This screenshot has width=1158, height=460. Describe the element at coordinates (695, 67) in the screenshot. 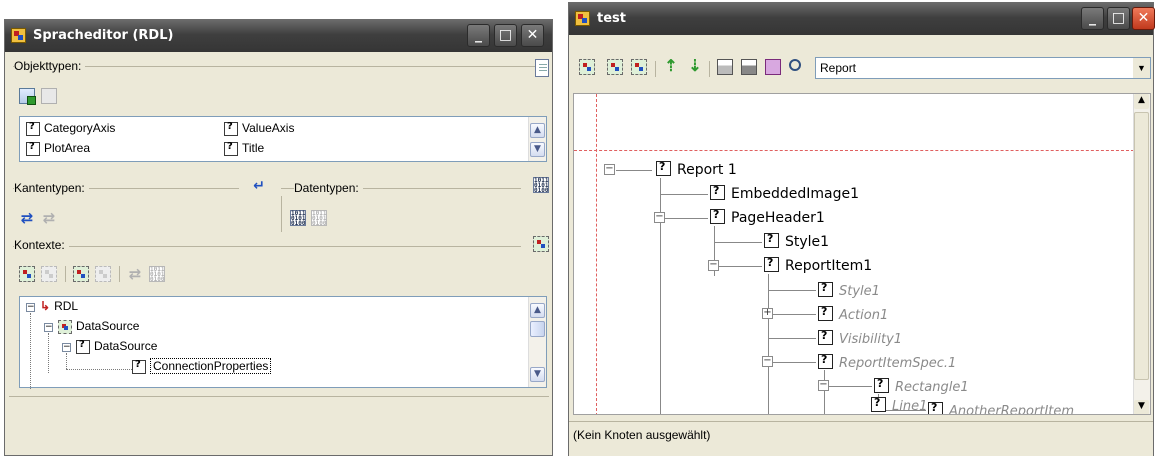

I see `move-down-icon: ⇣` at that location.